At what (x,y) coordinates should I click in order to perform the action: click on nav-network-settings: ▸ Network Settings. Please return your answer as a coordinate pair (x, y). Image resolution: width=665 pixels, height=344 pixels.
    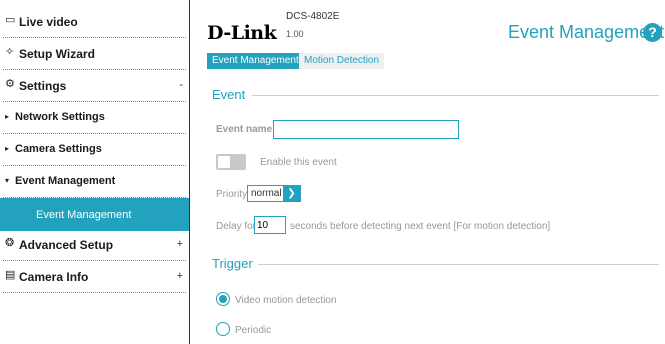
    Looking at the image, I should click on (94, 118).